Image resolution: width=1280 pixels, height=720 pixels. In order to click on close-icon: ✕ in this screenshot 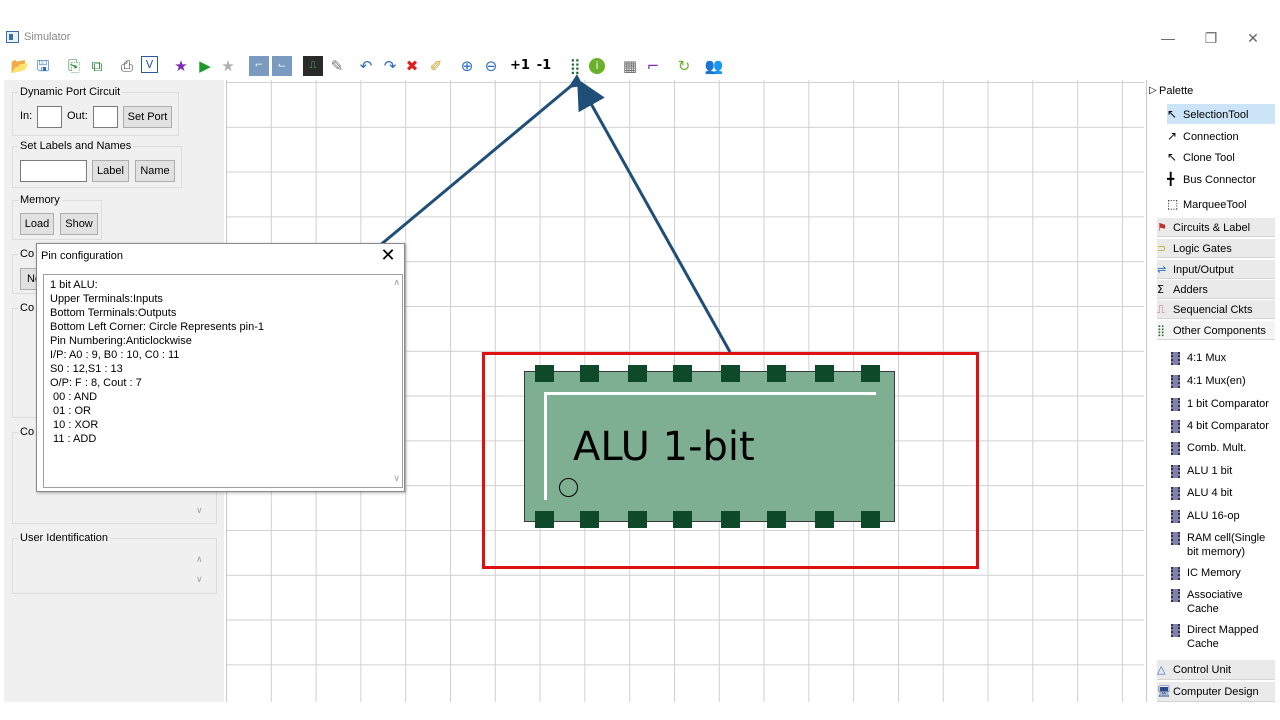, I will do `click(388, 255)`.